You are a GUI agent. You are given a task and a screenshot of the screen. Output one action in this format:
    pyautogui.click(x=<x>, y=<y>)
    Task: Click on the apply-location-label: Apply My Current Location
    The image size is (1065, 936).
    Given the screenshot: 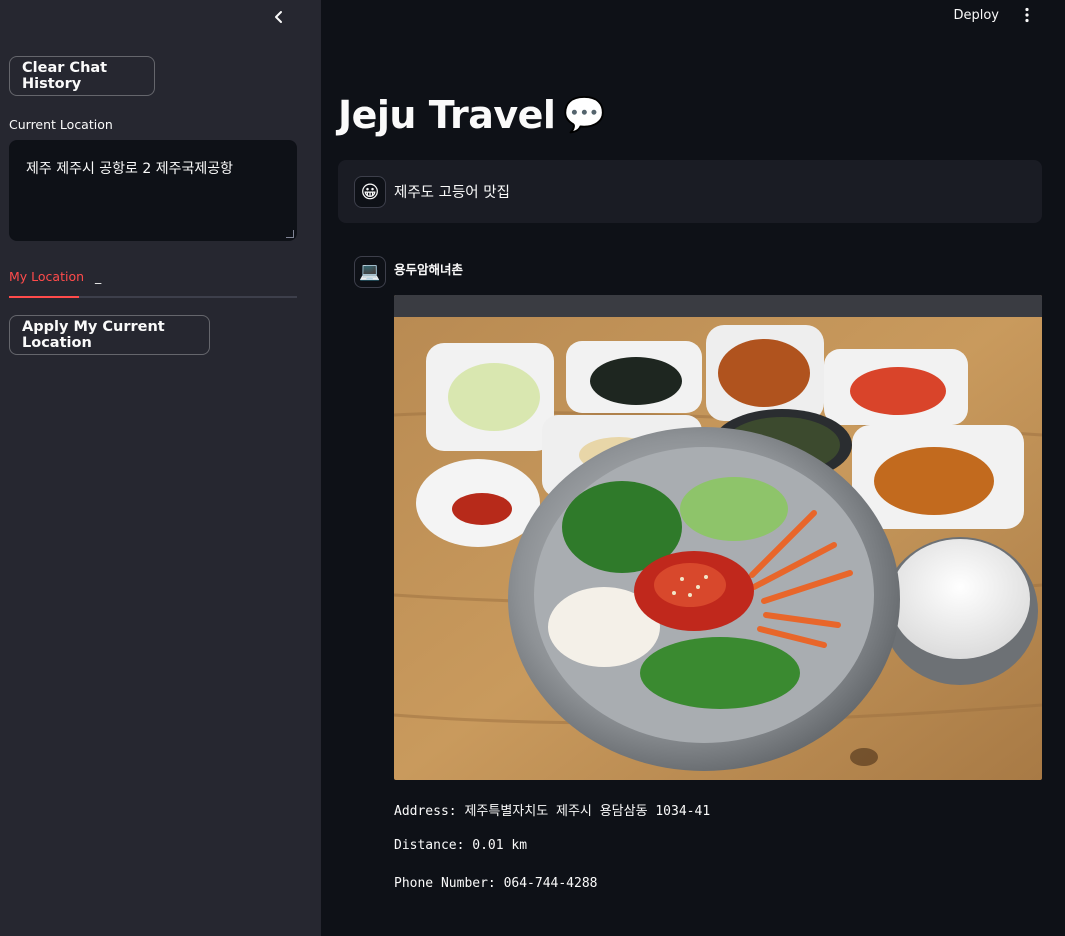 What is the action you would take?
    pyautogui.click(x=93, y=335)
    